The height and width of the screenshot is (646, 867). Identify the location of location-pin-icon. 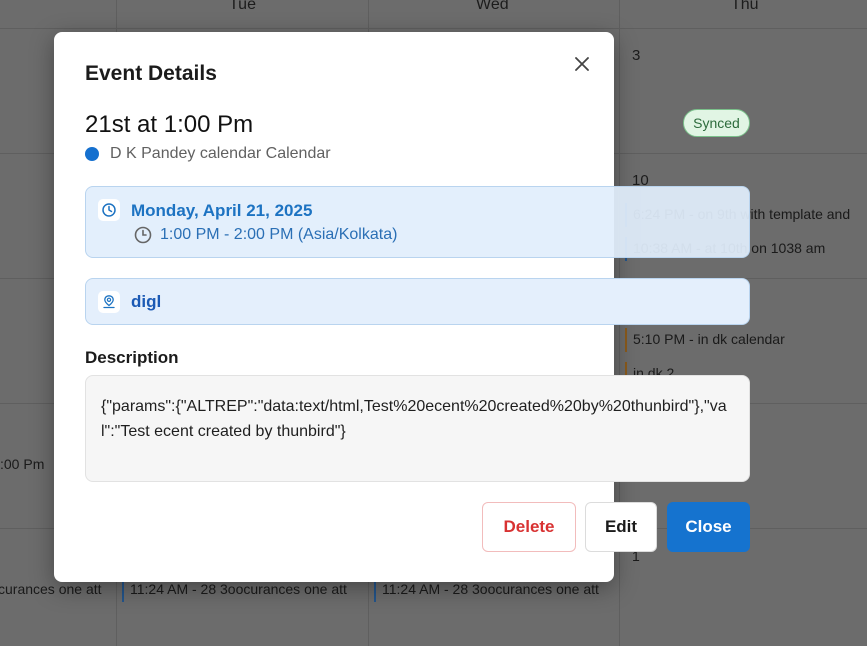
(109, 302).